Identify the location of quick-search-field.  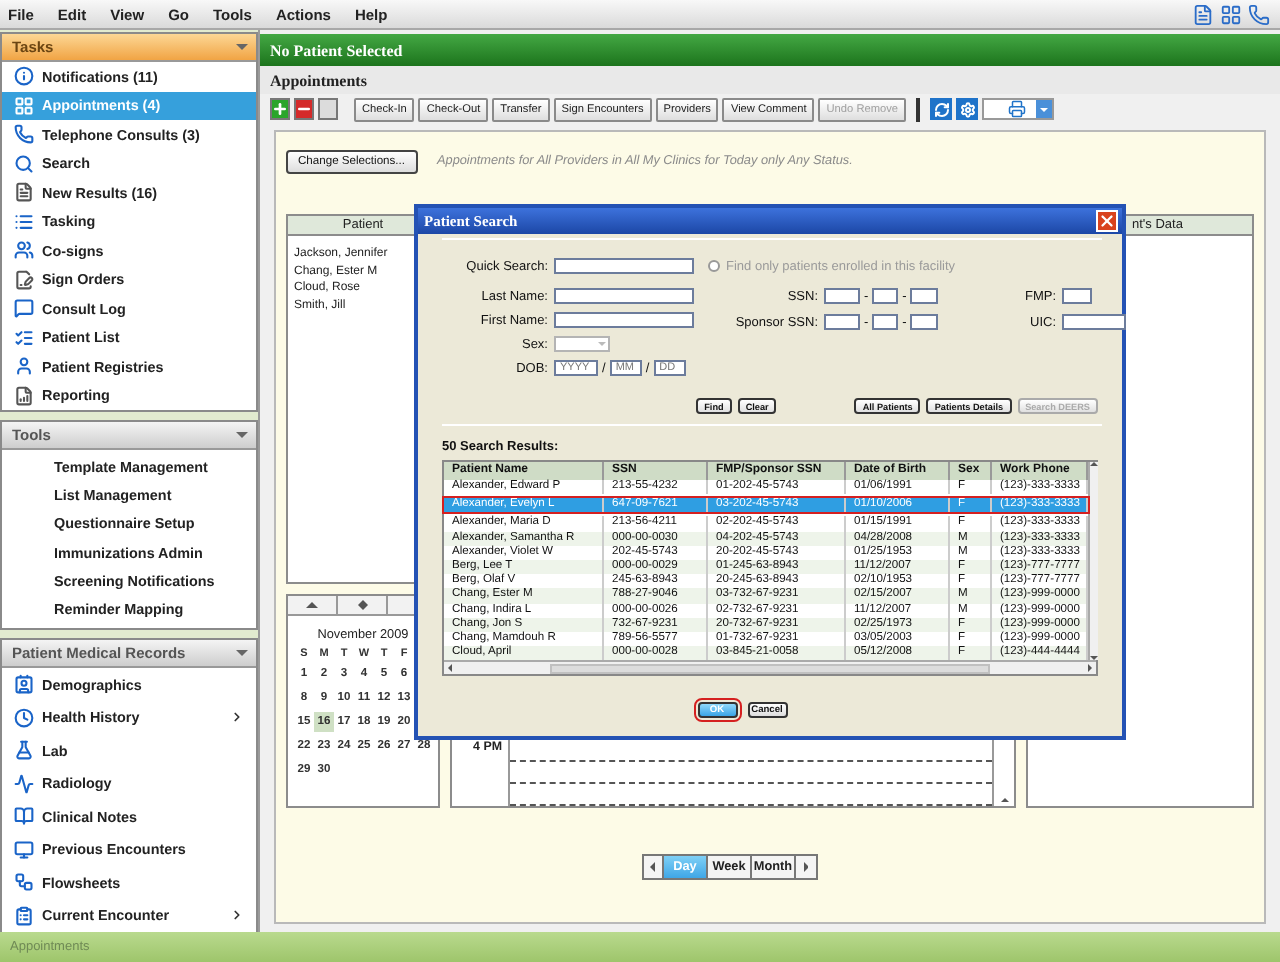
(624, 266).